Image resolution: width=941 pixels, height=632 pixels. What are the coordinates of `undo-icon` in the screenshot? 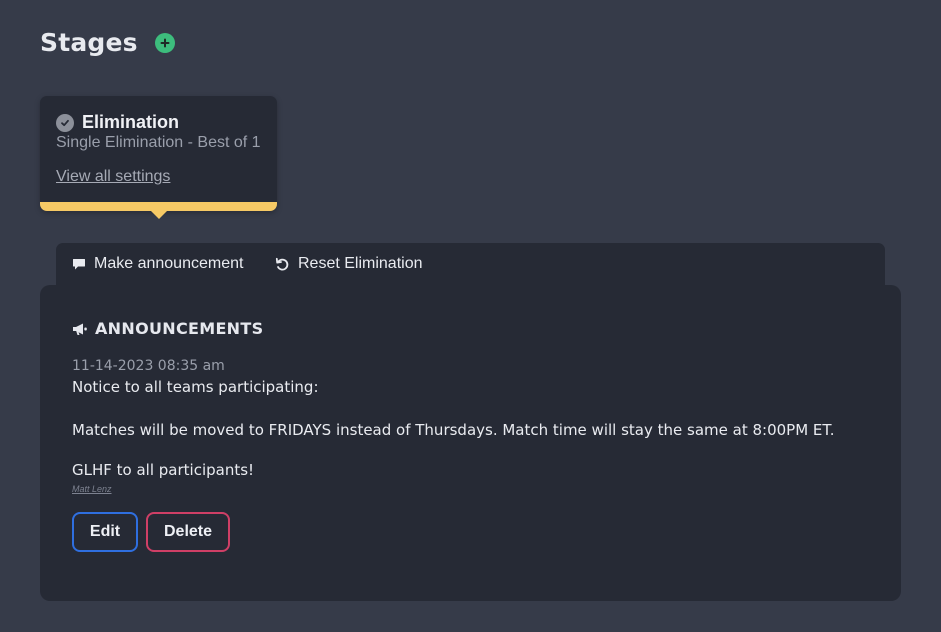 It's located at (282, 264).